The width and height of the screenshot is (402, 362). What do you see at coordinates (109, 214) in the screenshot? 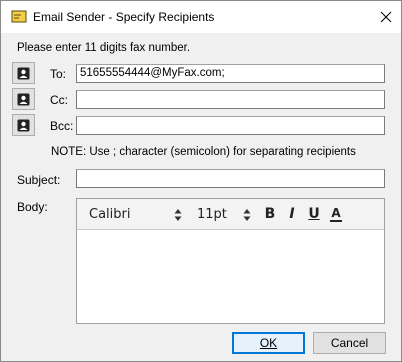
I see `font-name-select: Calibri` at bounding box center [109, 214].